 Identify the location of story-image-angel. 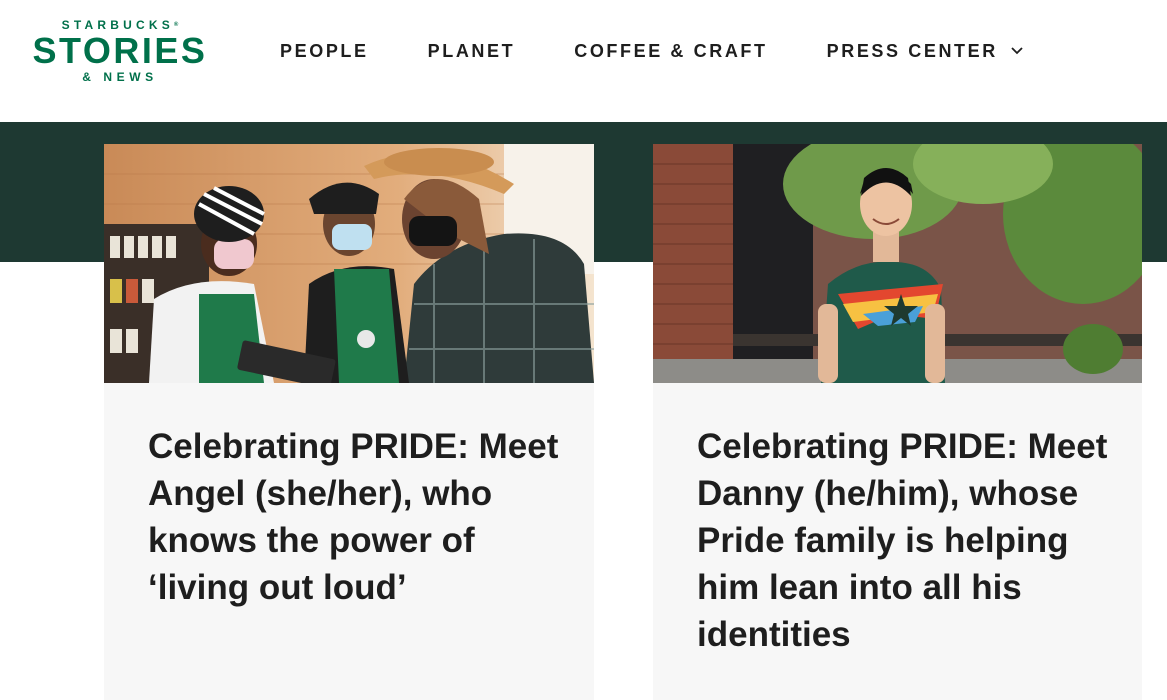
(349, 263).